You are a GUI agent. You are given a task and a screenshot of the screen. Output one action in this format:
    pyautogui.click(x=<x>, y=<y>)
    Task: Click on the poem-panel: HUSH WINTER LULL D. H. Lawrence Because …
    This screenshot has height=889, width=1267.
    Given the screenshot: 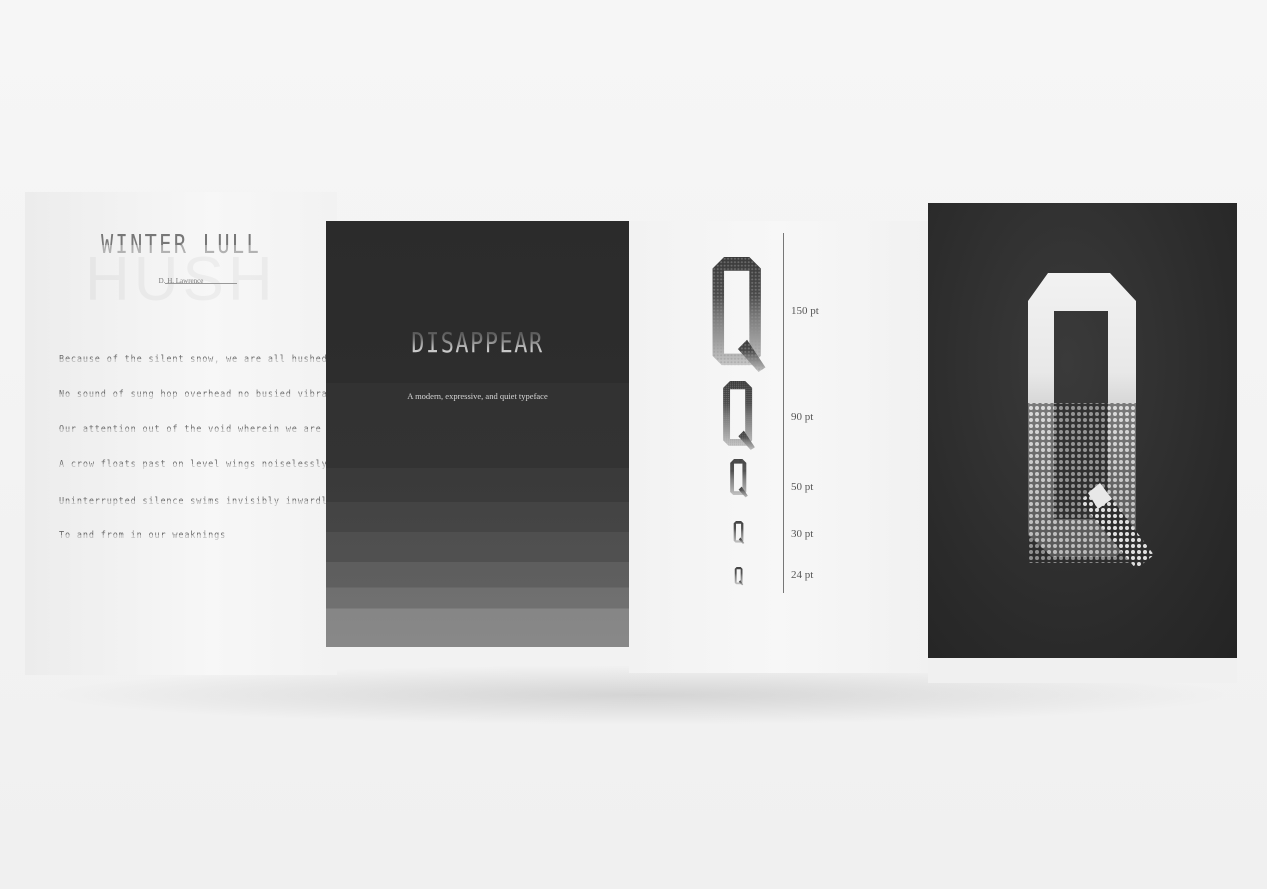 What is the action you would take?
    pyautogui.click(x=181, y=433)
    